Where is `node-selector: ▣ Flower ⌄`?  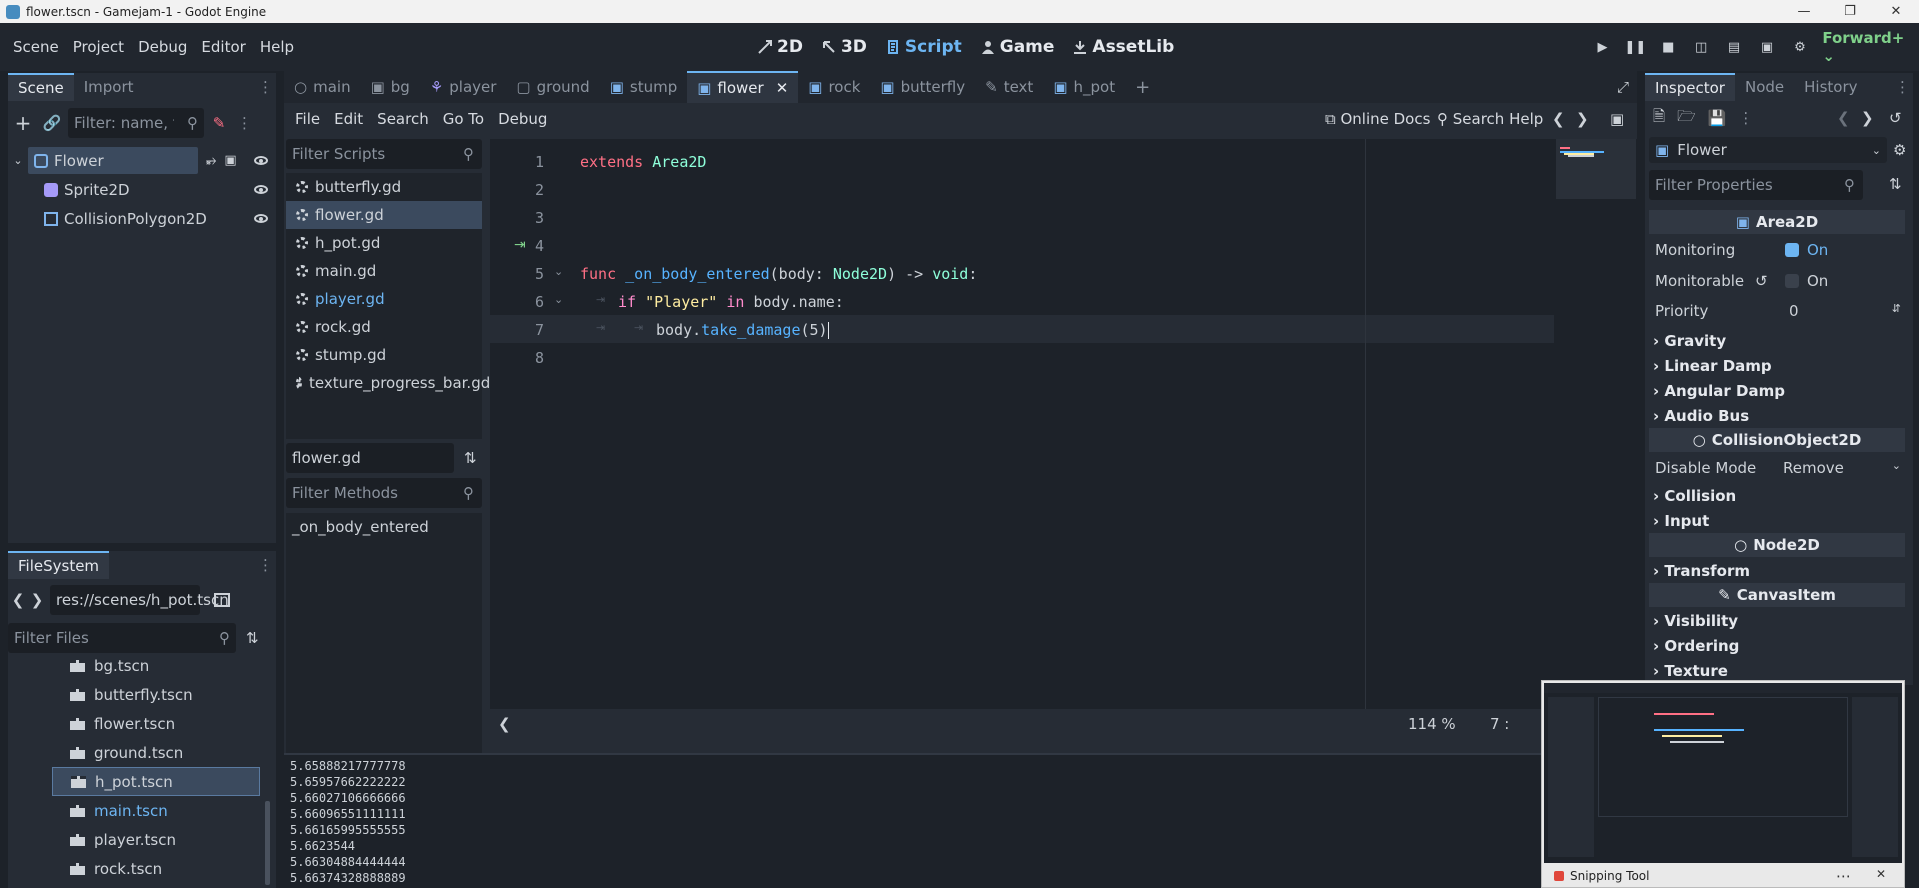 node-selector: ▣ Flower ⌄ is located at coordinates (1768, 150).